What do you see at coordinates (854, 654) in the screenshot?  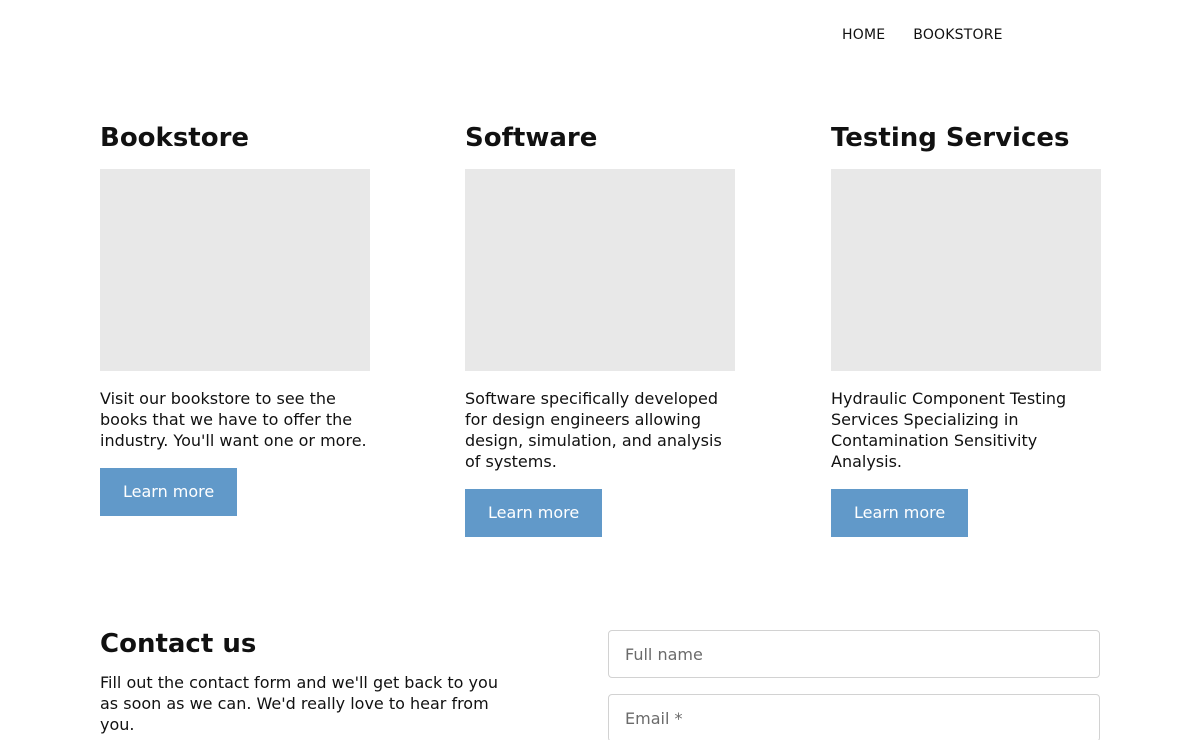 I see `full-name-input` at bounding box center [854, 654].